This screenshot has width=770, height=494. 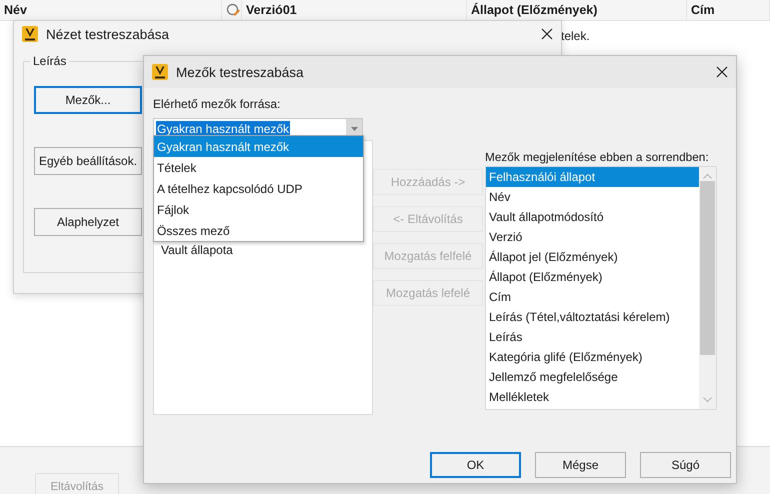 What do you see at coordinates (592, 257) in the screenshot?
I see `list-item: Állapot jel (Előzmények)` at bounding box center [592, 257].